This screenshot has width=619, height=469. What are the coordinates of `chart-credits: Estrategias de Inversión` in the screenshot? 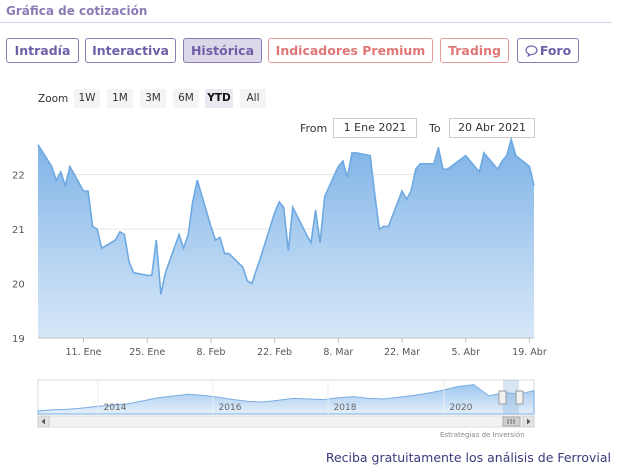 It's located at (482, 435).